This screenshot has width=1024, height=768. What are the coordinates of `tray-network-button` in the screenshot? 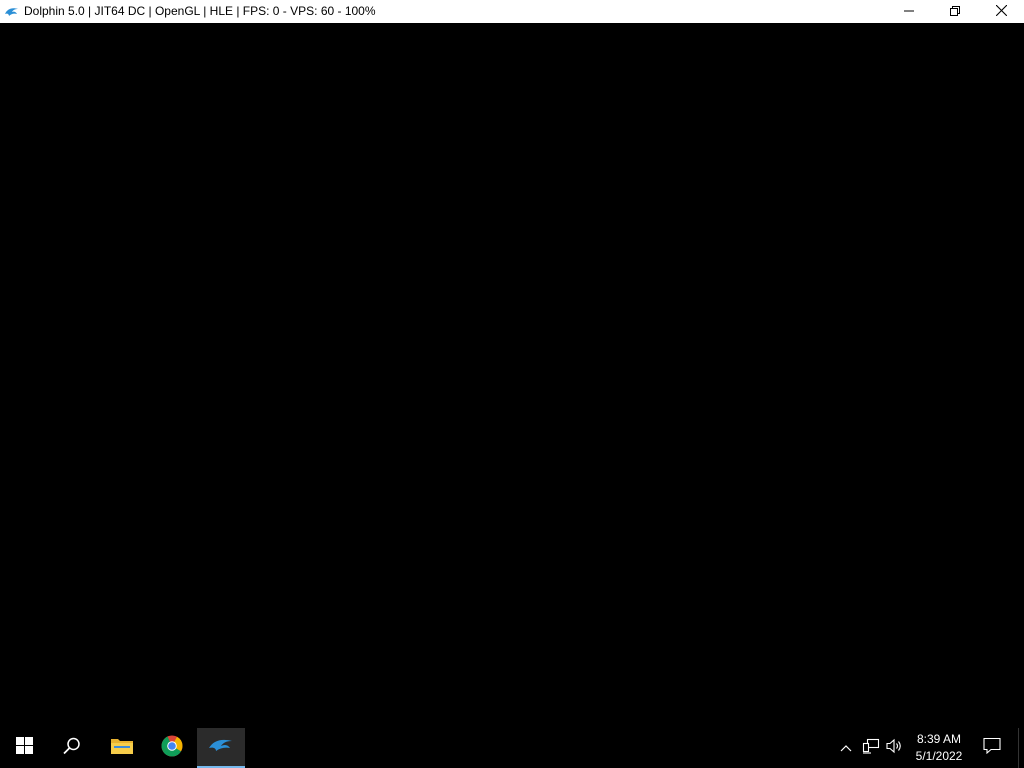 It's located at (871, 748).